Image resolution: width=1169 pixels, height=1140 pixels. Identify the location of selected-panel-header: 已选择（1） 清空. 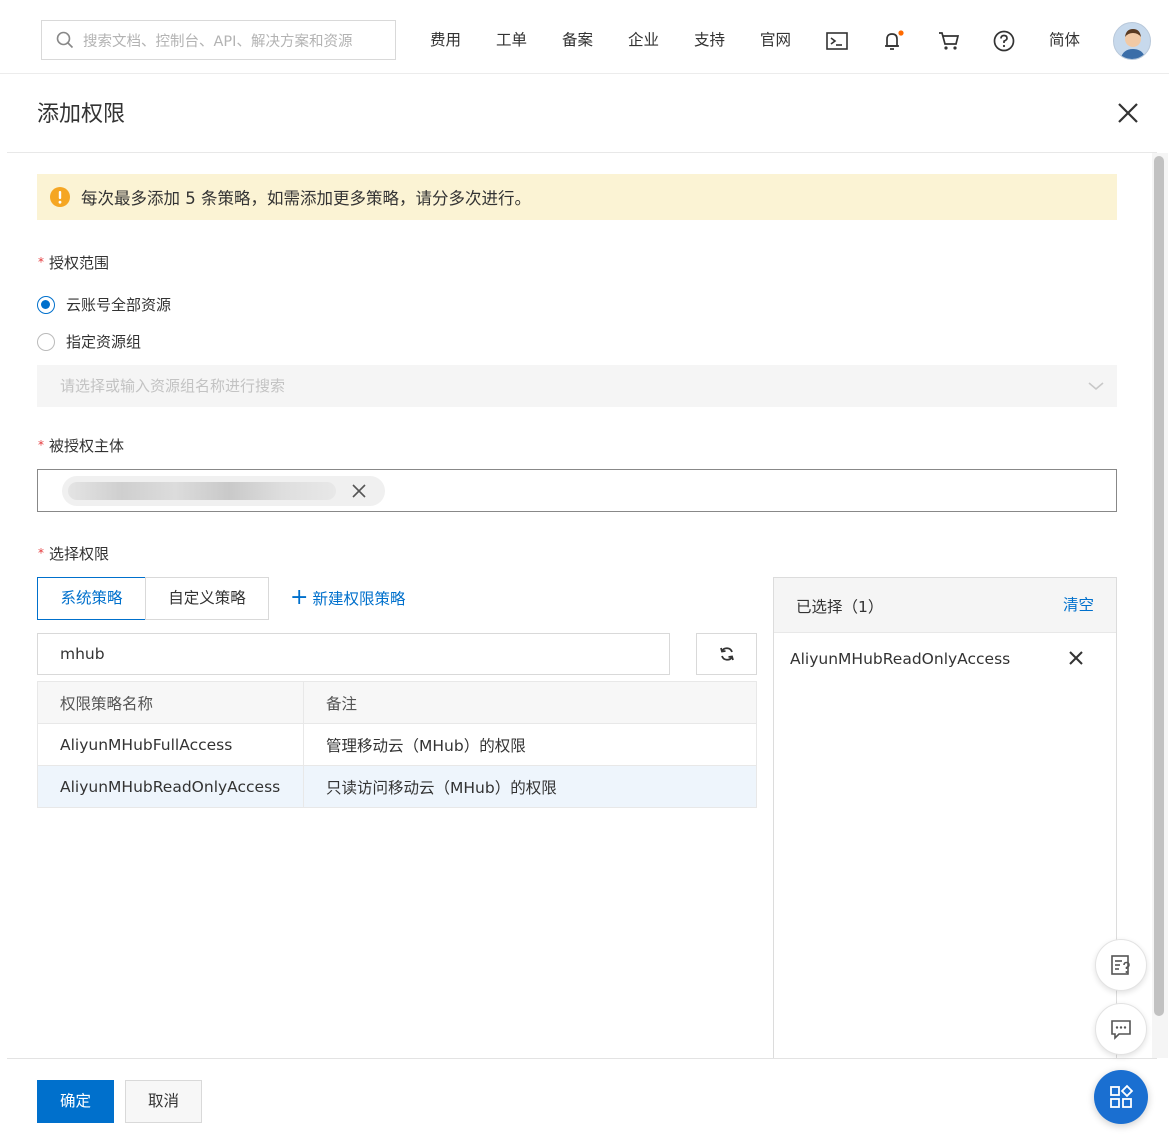
(945, 605).